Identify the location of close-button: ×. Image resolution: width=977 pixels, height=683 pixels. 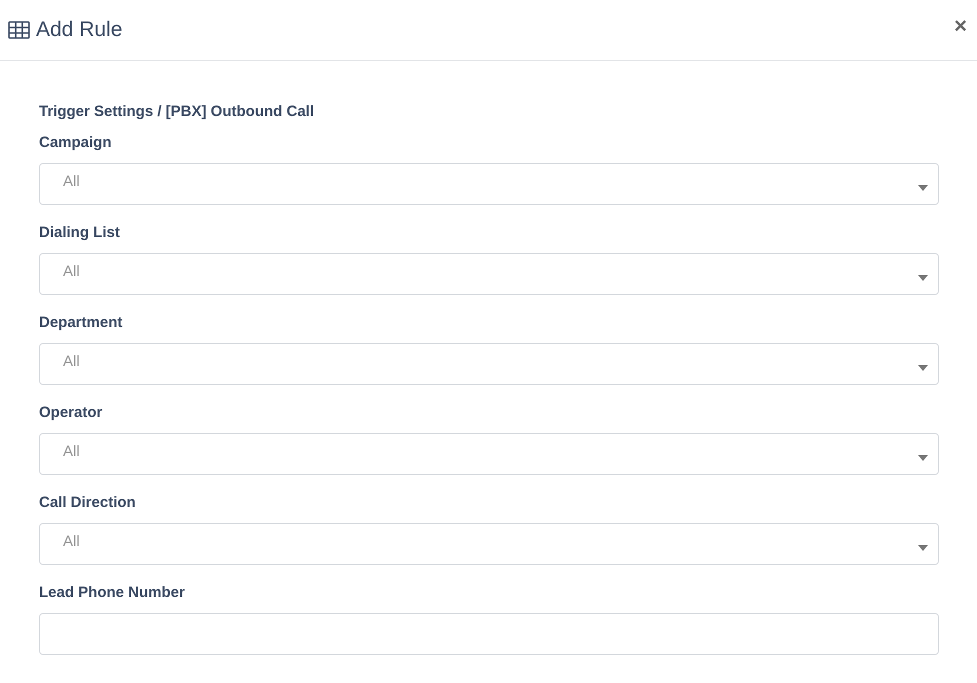
(960, 26).